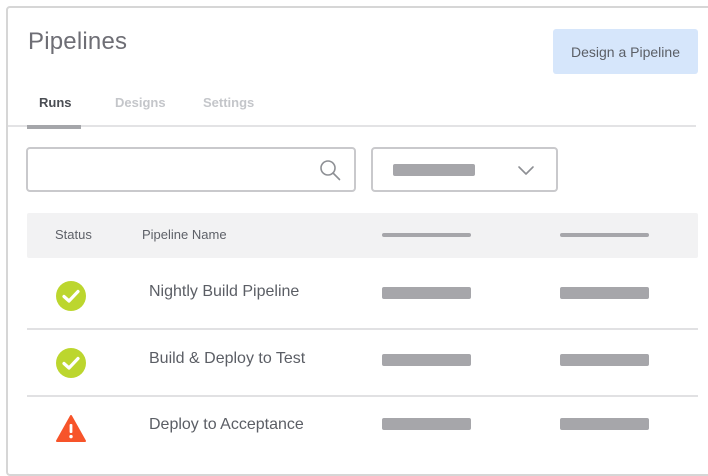 This screenshot has height=476, width=708. I want to click on column-header-status: Status, so click(73, 234).